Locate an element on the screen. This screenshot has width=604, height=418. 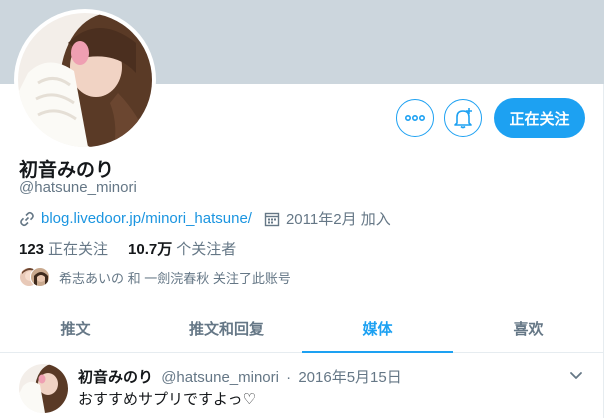
avatar-image is located at coordinates (85, 80).